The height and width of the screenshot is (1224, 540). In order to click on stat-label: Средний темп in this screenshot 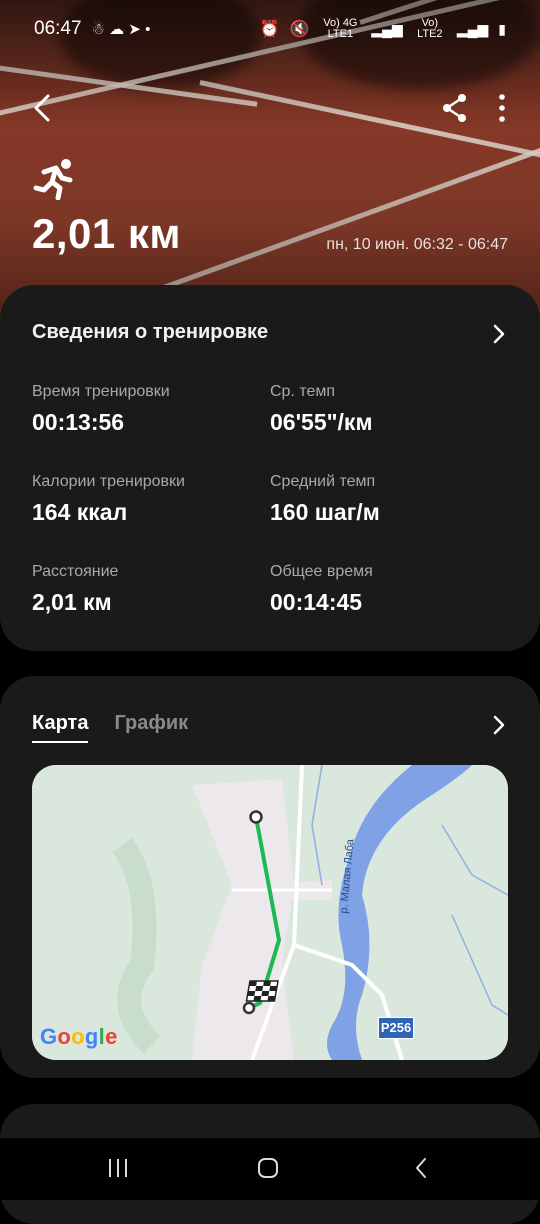, I will do `click(323, 481)`.